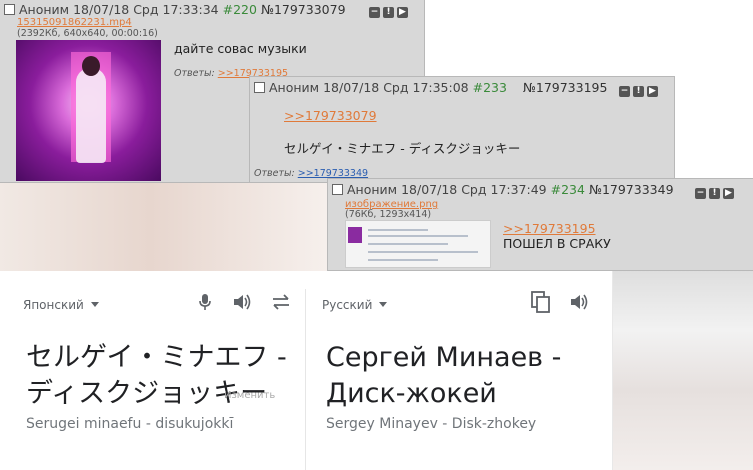 This screenshot has height=470, width=753. Describe the element at coordinates (549, 228) in the screenshot. I see `quote-link: >>179733195` at that location.